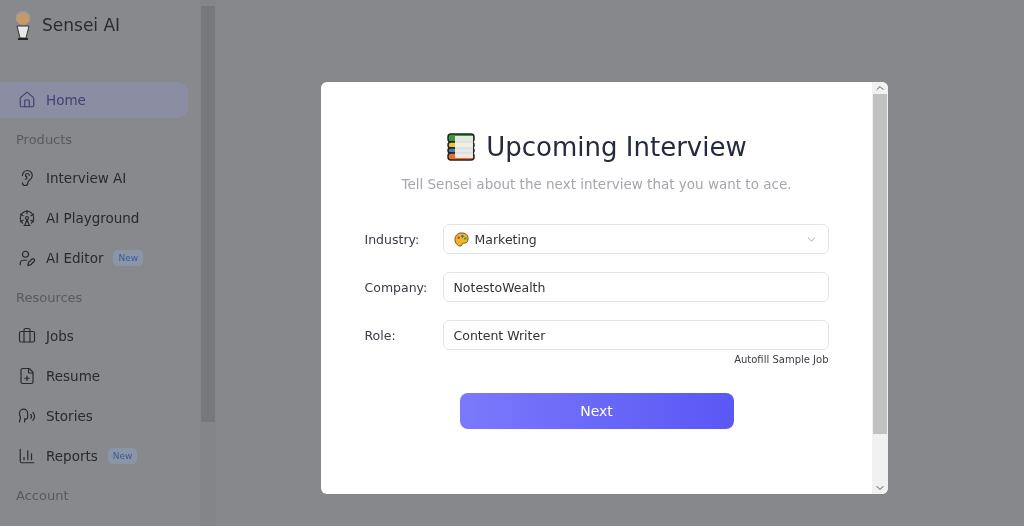  I want to click on file-plus-icon, so click(27, 376).